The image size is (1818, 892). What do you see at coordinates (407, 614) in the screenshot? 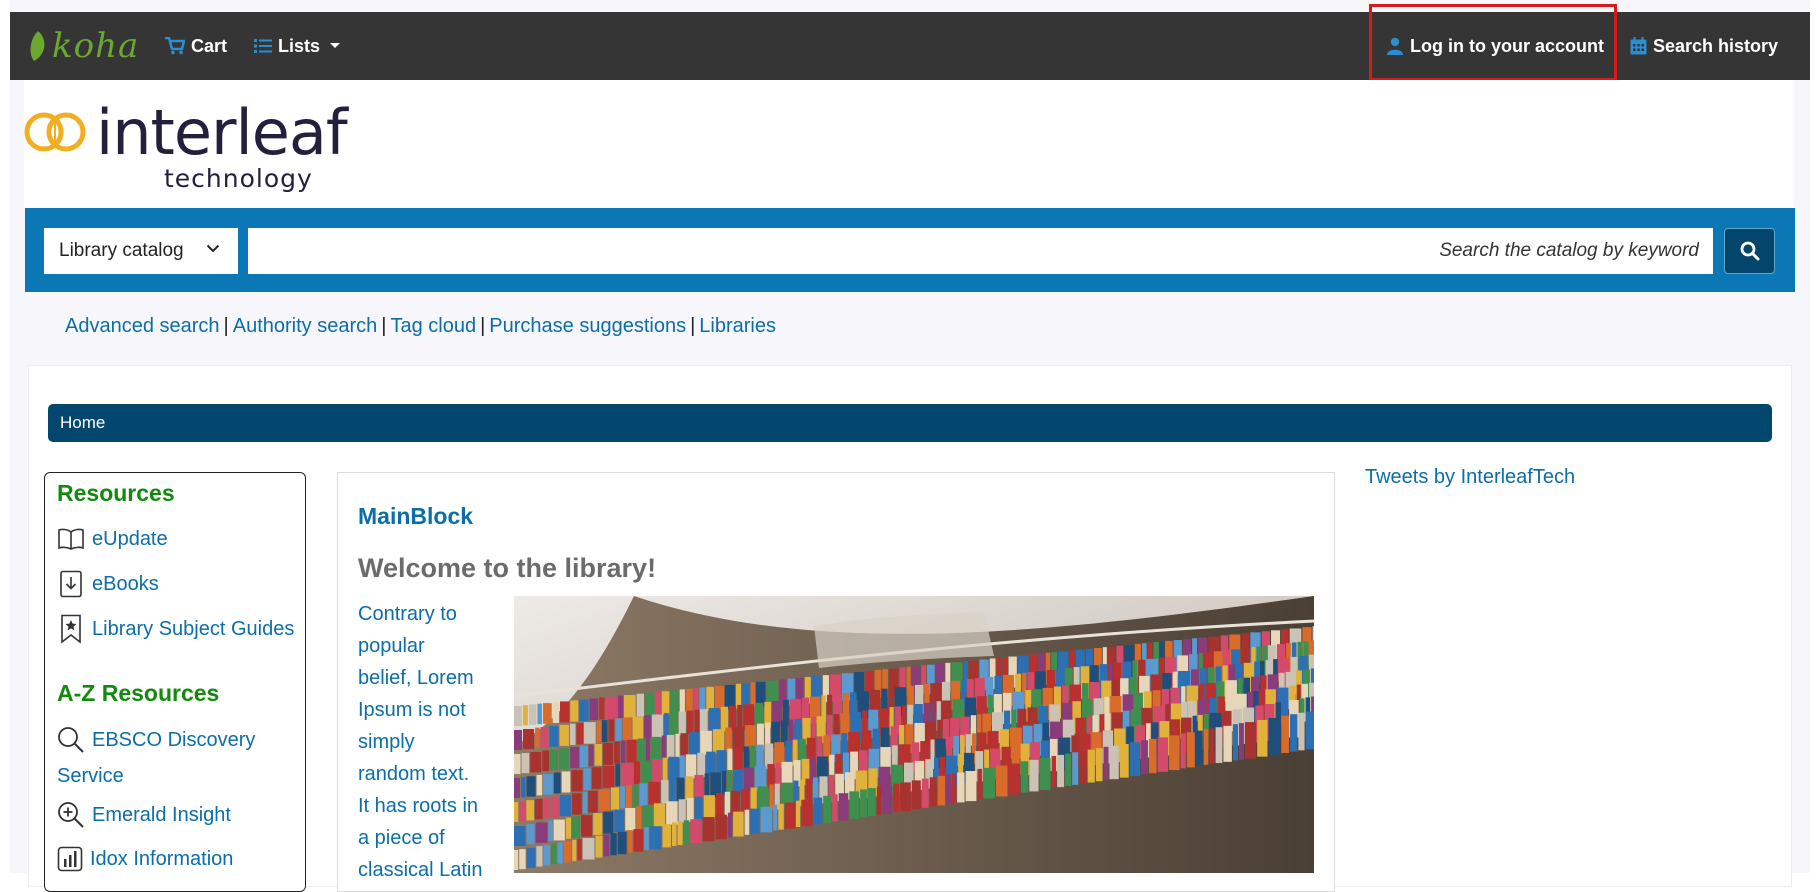
I see `text-line: Contrary to` at bounding box center [407, 614].